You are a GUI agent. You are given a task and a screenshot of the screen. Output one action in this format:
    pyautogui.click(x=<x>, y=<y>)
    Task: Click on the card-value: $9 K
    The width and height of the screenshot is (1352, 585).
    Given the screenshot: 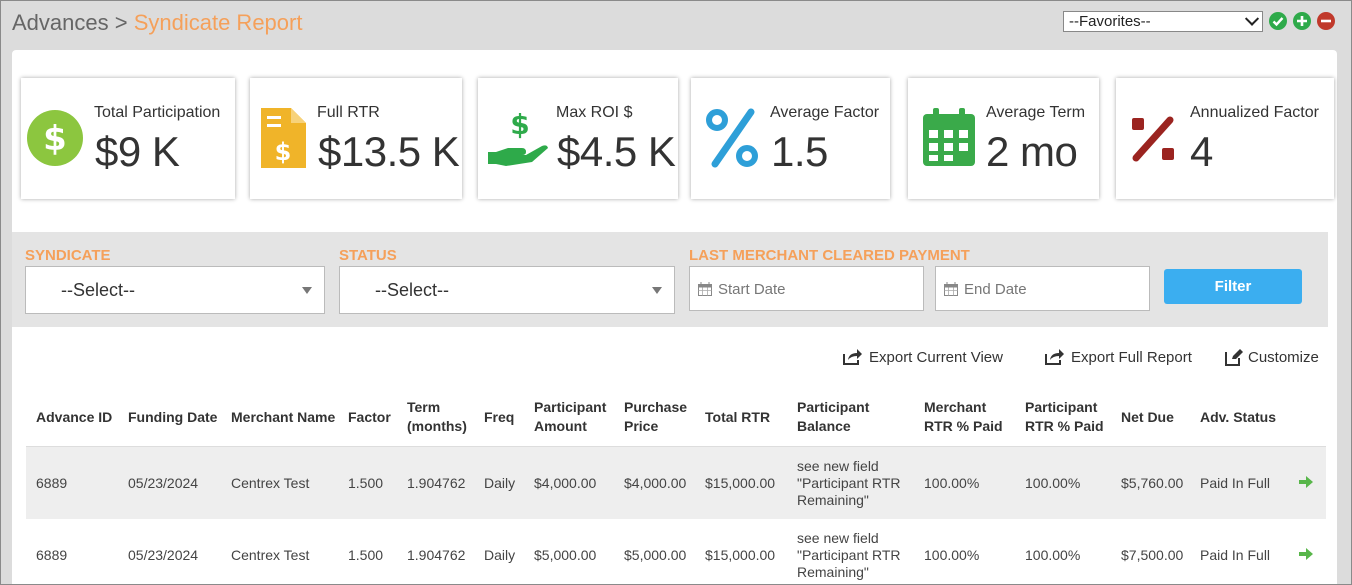 What is the action you would take?
    pyautogui.click(x=137, y=151)
    